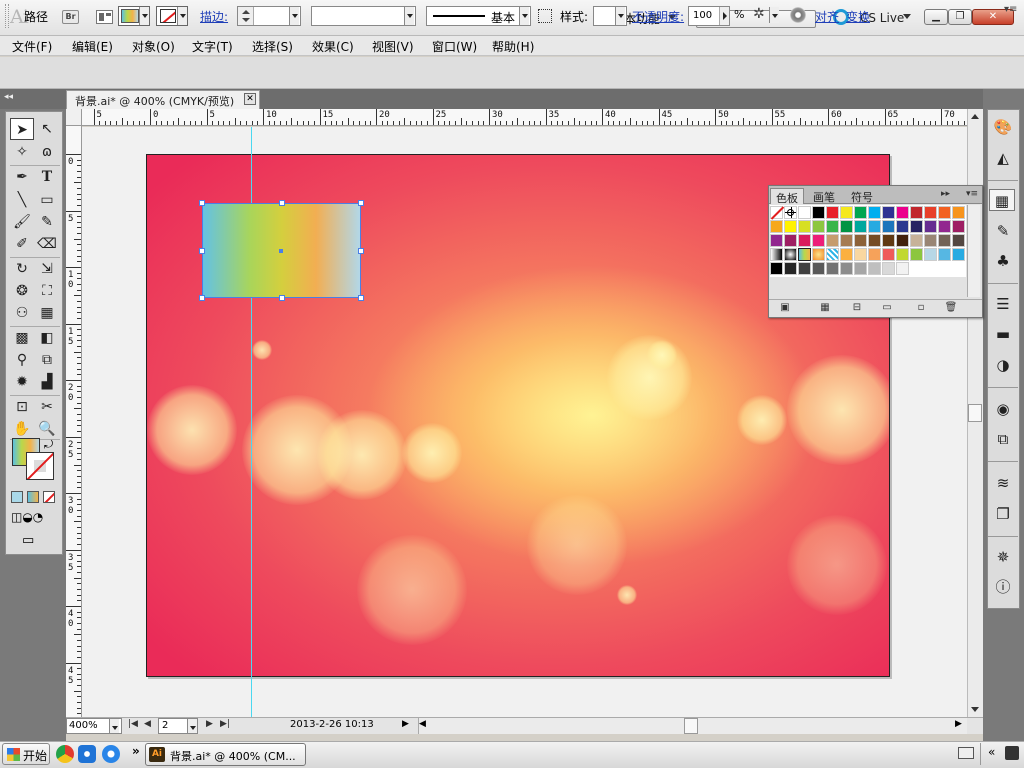  I want to click on menu-type: 文字(T), so click(212, 46).